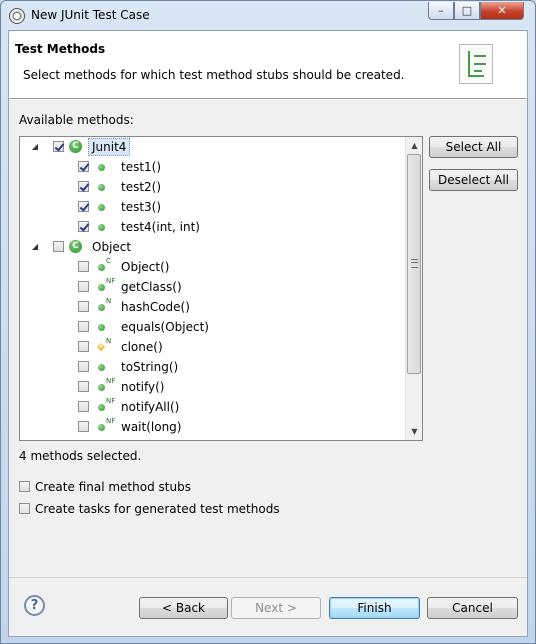 The image size is (536, 644). What do you see at coordinates (90, 15) in the screenshot?
I see `window-title: New JUnit Test Case` at bounding box center [90, 15].